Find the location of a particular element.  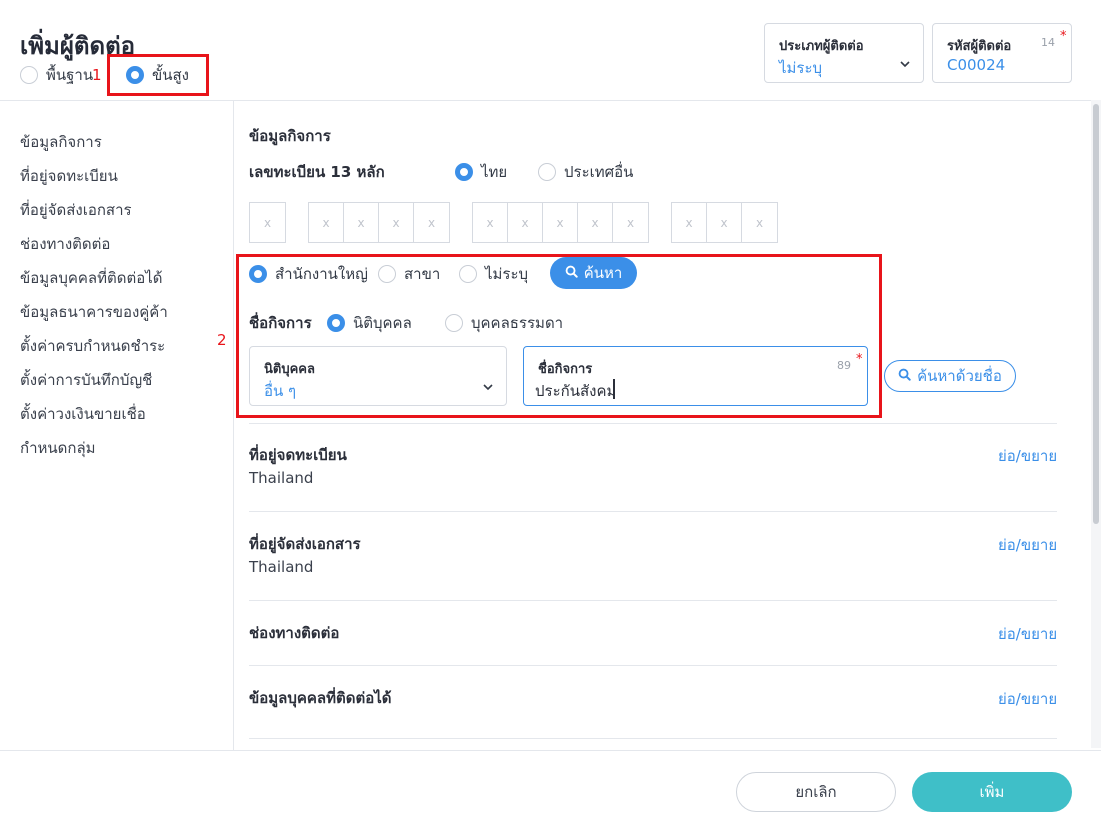

entity-person-label: บุคคลธรรมดา is located at coordinates (517, 323).